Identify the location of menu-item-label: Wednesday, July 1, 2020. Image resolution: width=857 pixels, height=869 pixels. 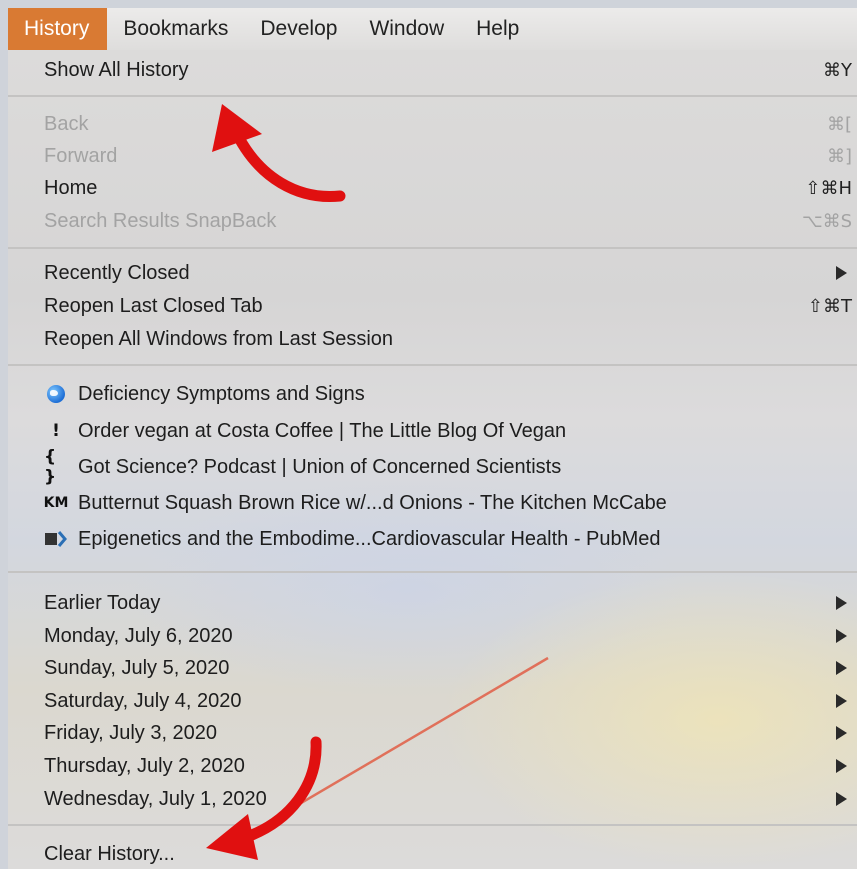
(155, 798).